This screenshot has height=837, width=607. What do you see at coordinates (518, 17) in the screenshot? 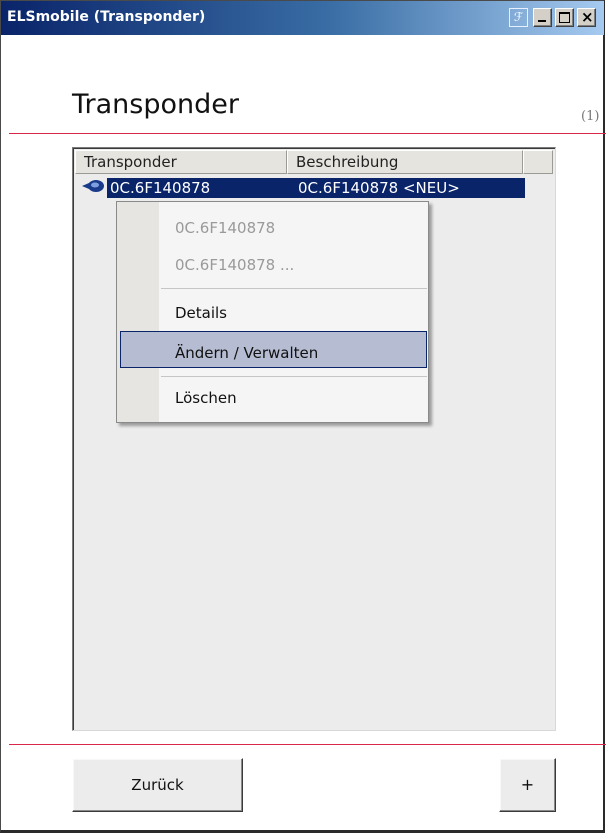
I see `ff-icon: ℱ` at bounding box center [518, 17].